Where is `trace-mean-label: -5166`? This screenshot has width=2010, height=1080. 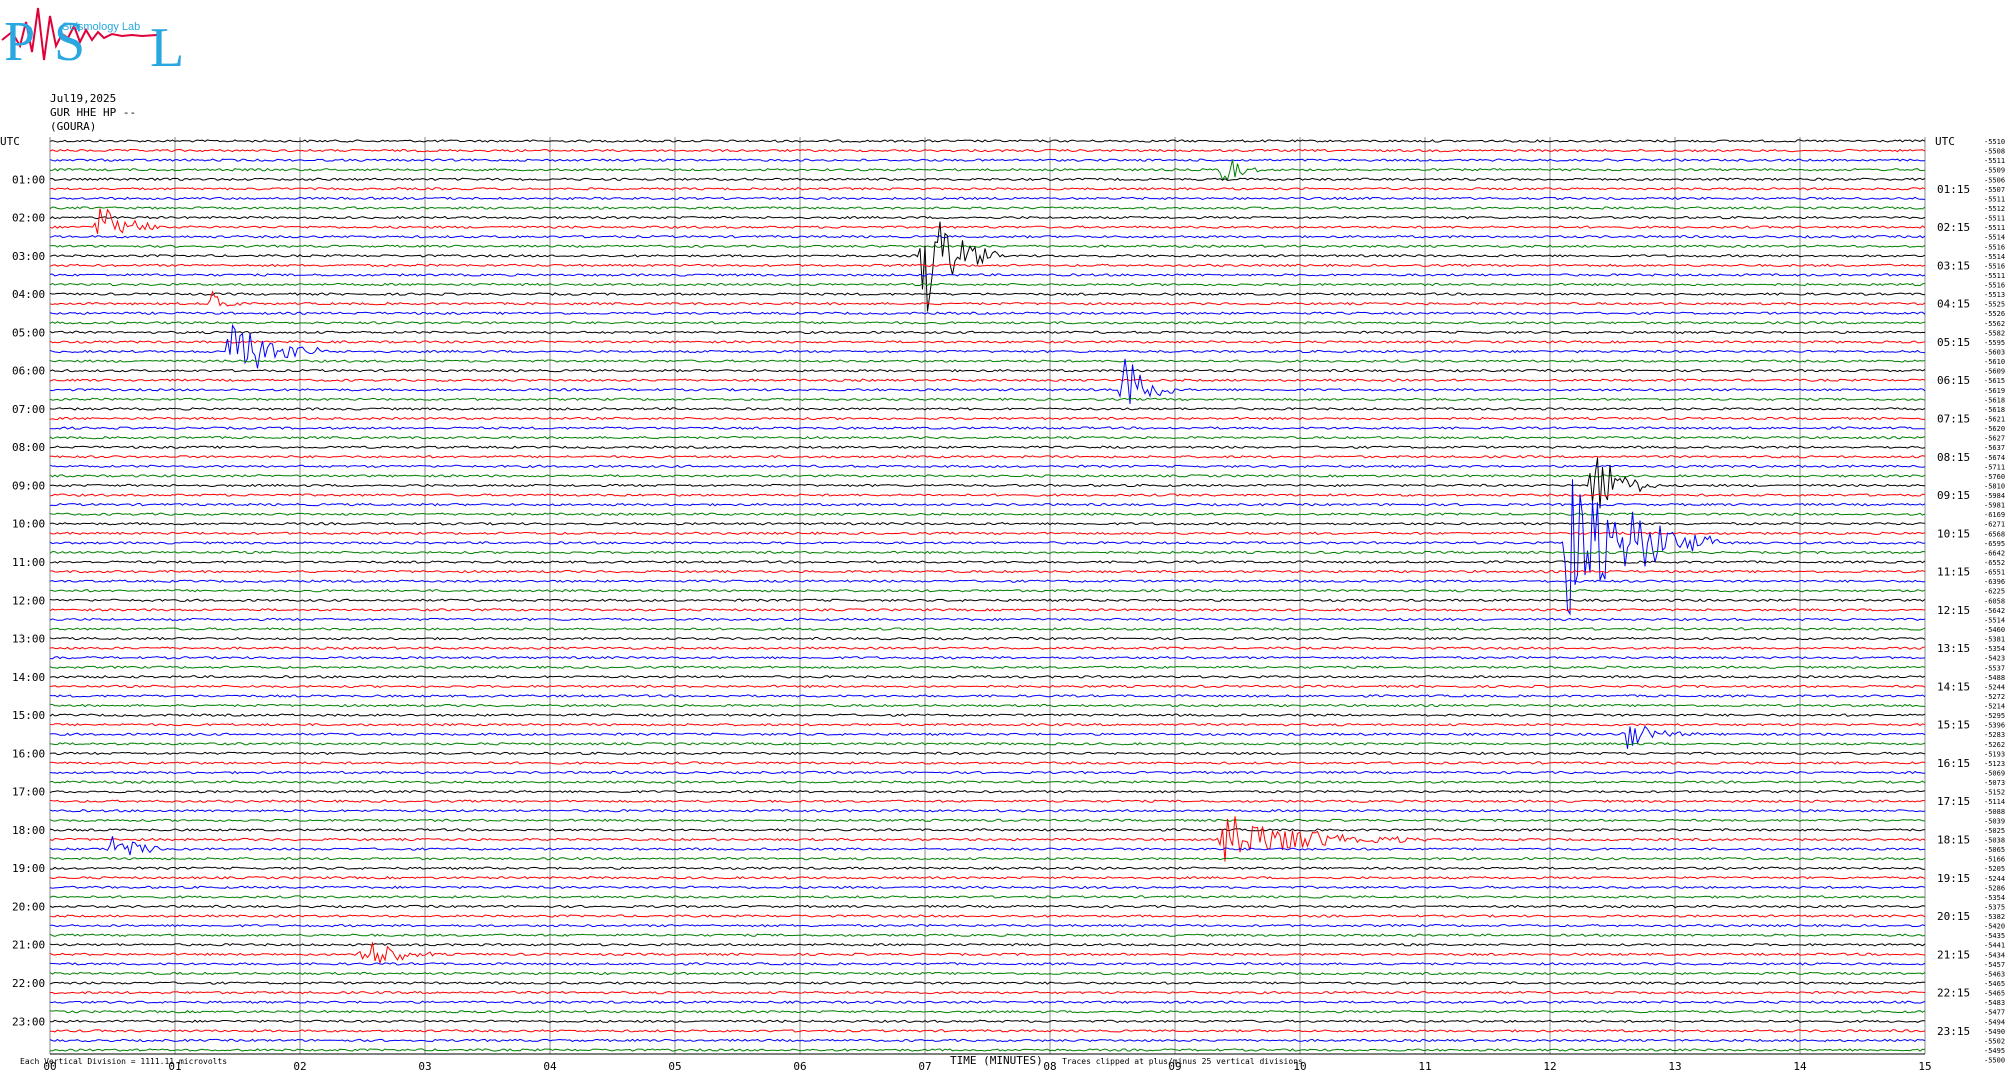
trace-mean-label: -5166 is located at coordinates (1994, 860).